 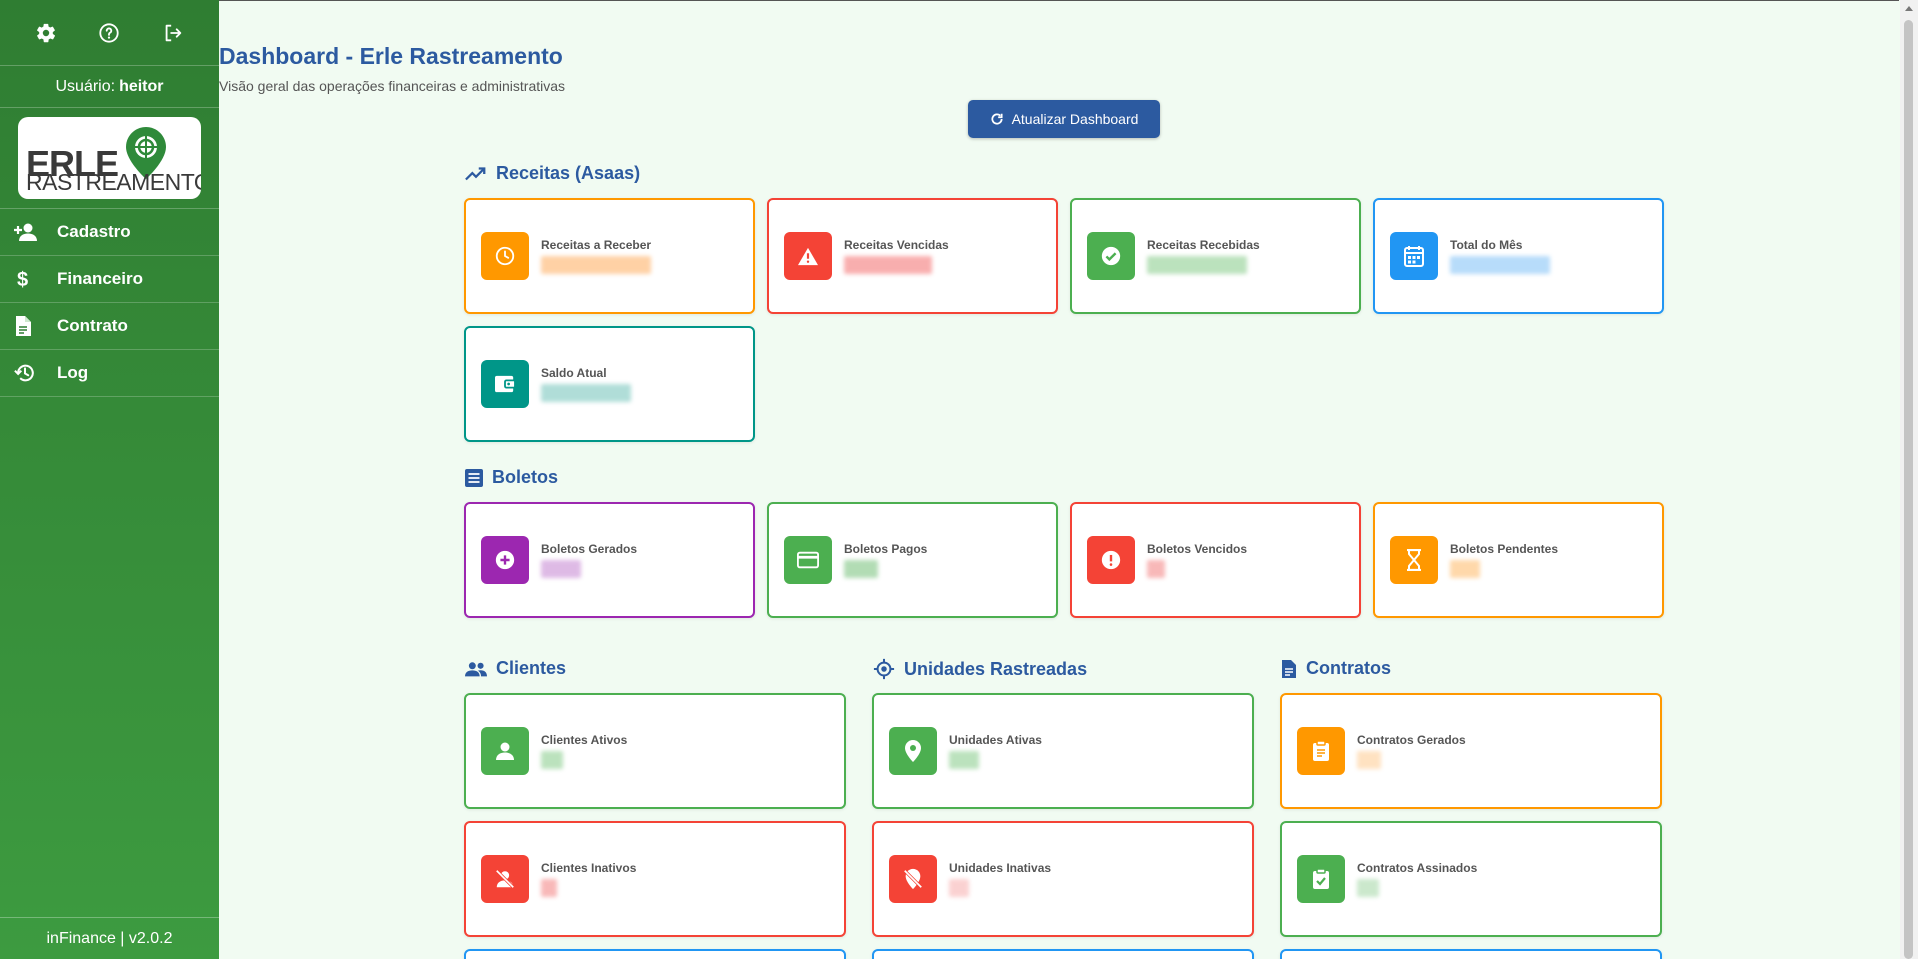 I want to click on sidebar-item-label: Cadastro, so click(x=94, y=231).